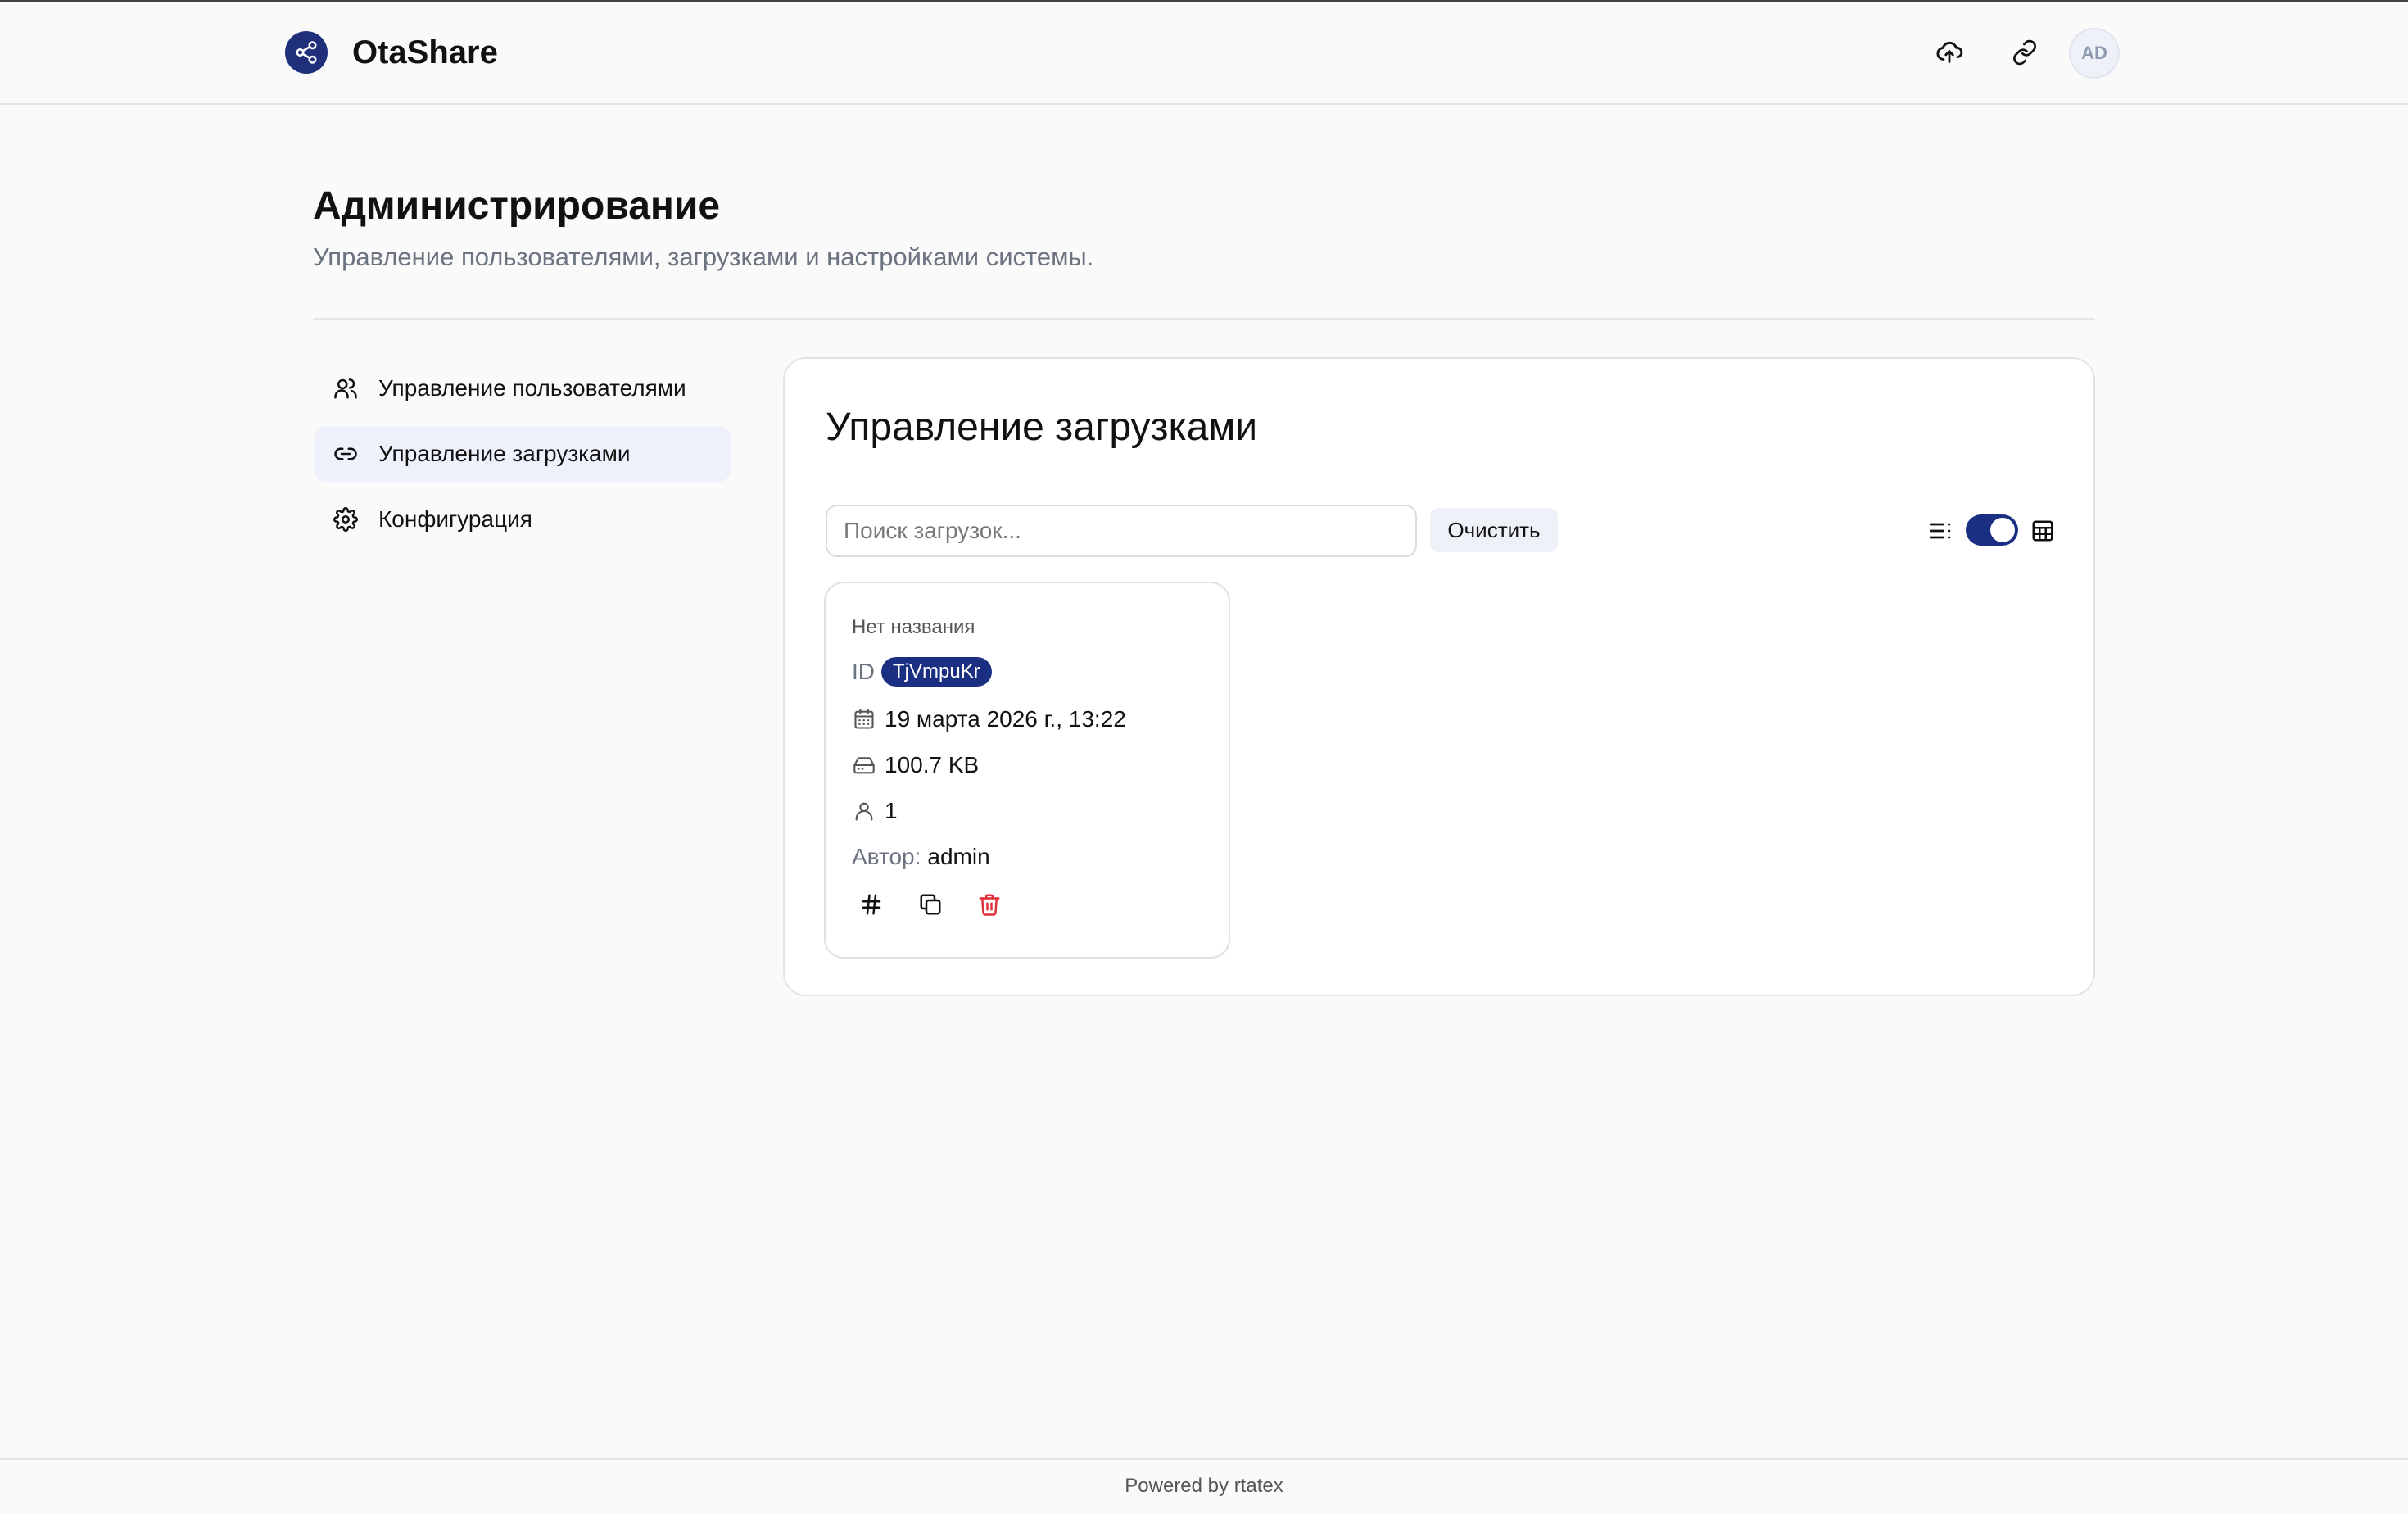 Image resolution: width=2408 pixels, height=1514 pixels. What do you see at coordinates (864, 765) in the screenshot?
I see `hard-drive-icon` at bounding box center [864, 765].